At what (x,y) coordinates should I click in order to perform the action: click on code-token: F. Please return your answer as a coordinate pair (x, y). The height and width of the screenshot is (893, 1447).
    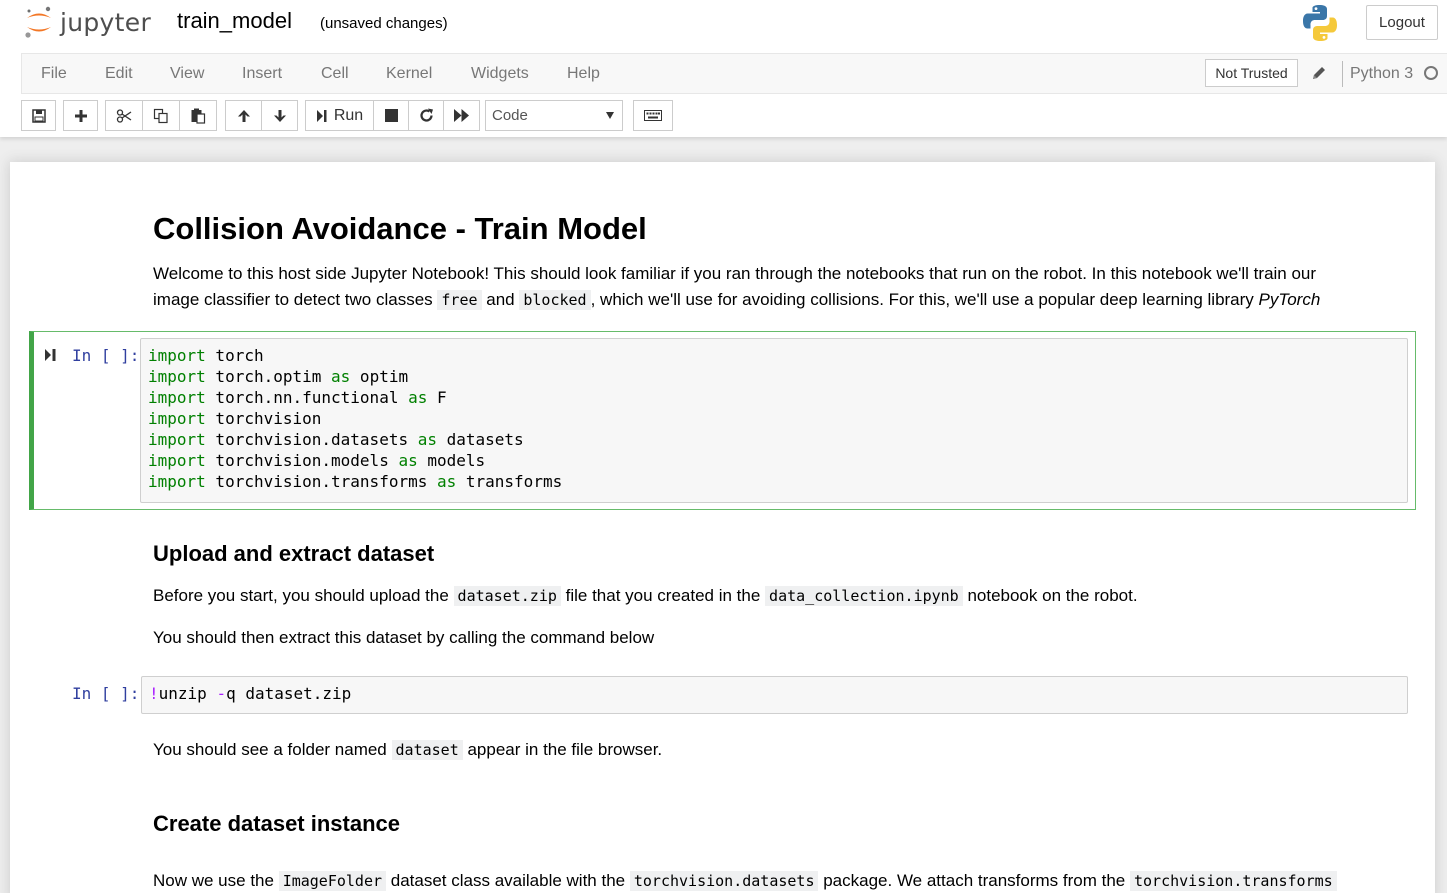
    Looking at the image, I should click on (437, 397).